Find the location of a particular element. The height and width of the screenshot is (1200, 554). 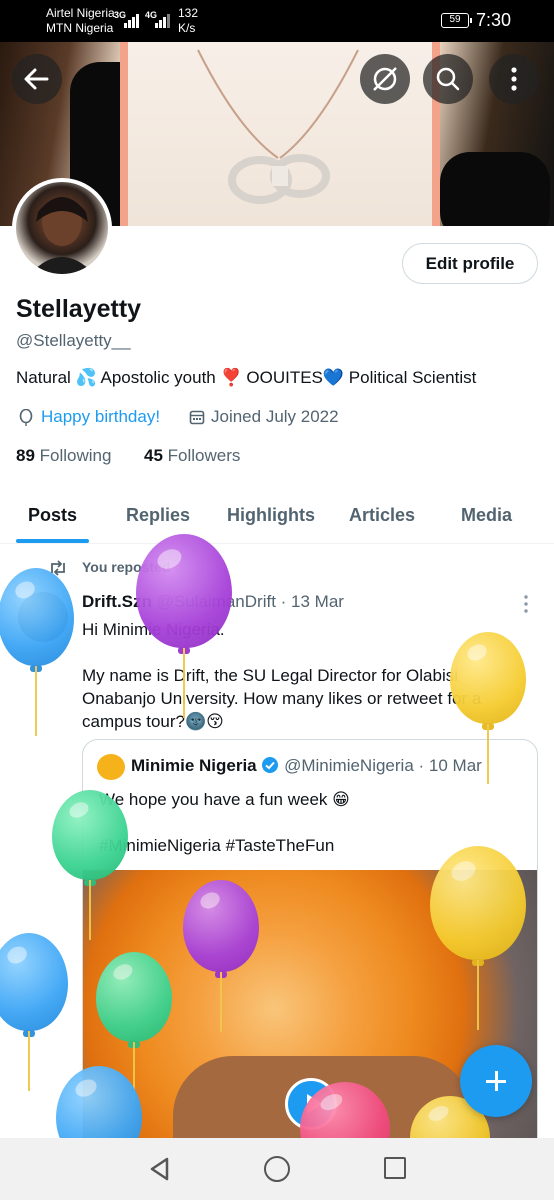

post-date: · 13 Mar is located at coordinates (312, 601).